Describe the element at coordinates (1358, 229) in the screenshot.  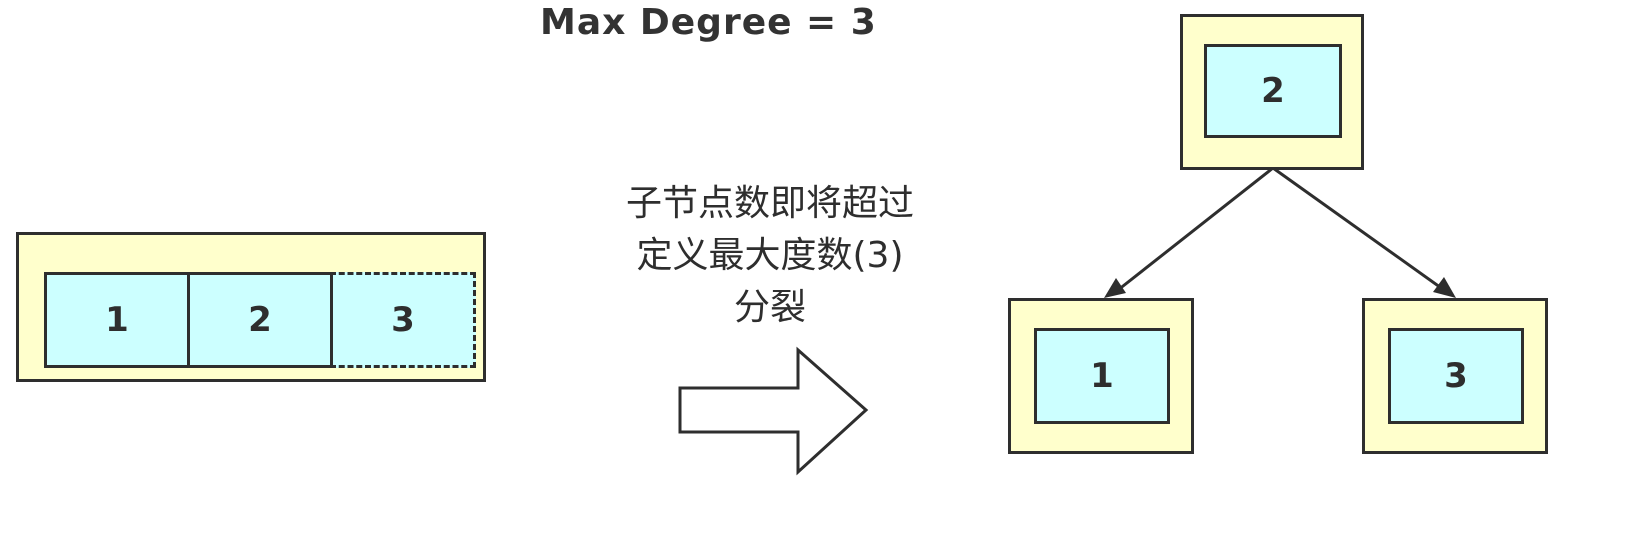
I see `edge-root-to-right` at that location.